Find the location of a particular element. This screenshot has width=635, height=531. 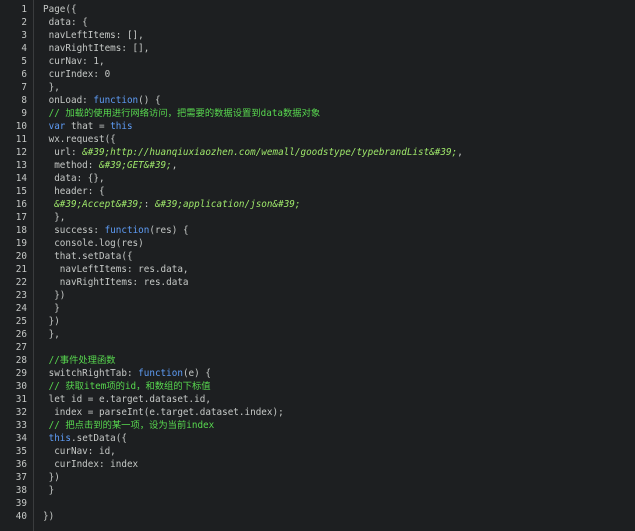

string-token: &#39;Accept&#39; is located at coordinates (93, 204).